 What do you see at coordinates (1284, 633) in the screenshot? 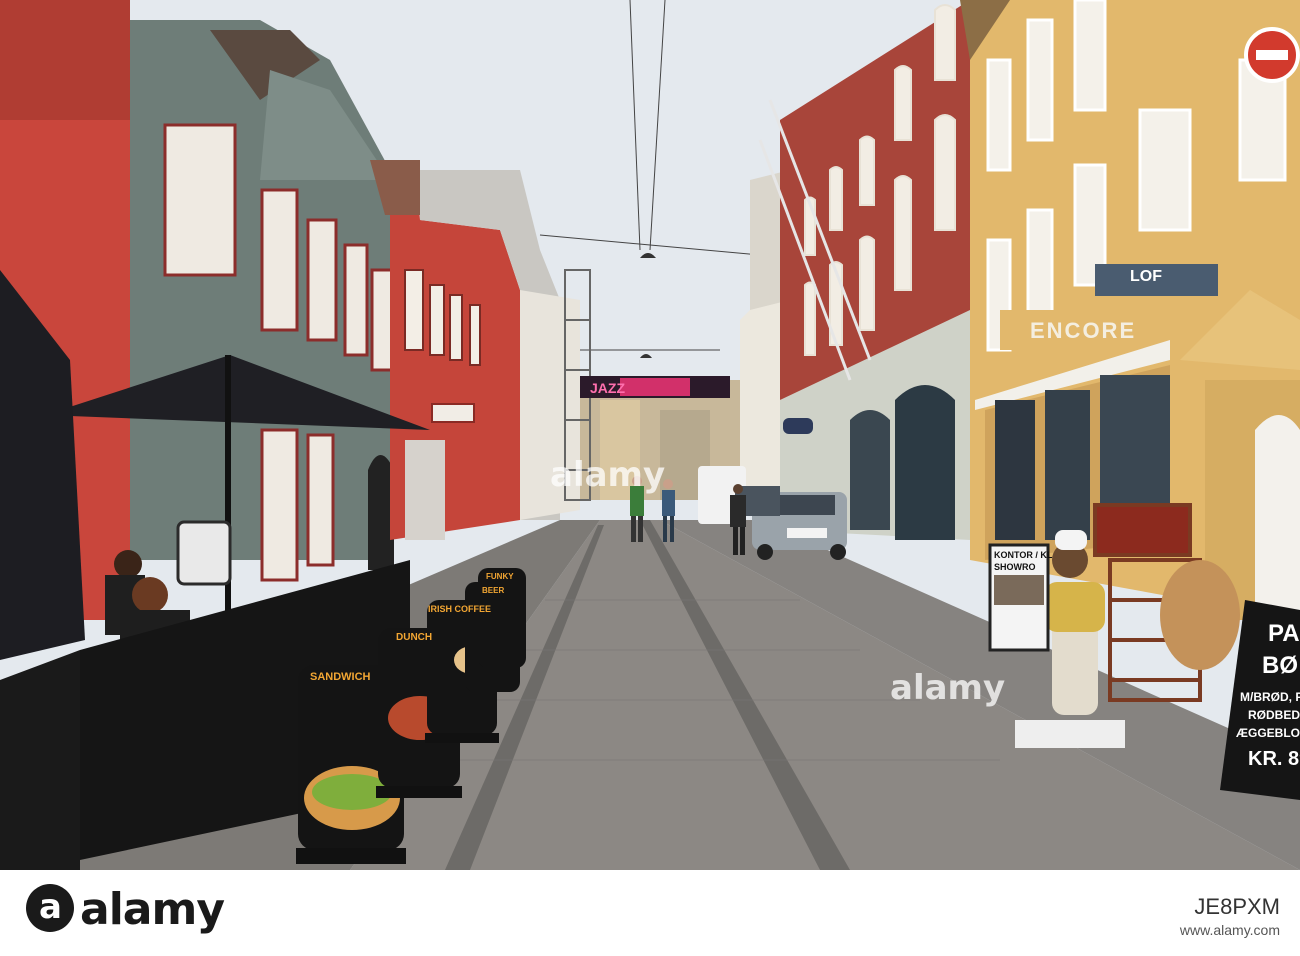
I see `menu-board-line1: PAR` at bounding box center [1284, 633].